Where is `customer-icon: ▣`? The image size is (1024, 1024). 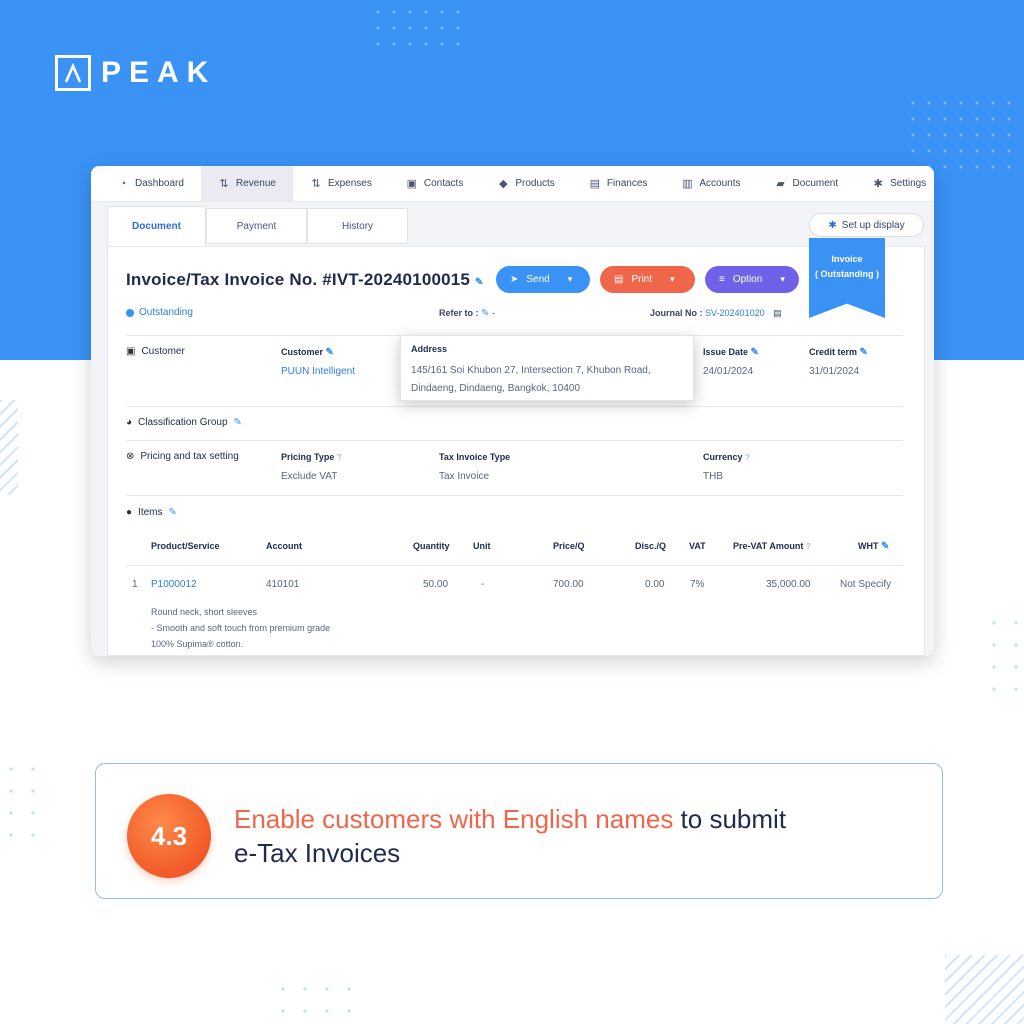
customer-icon: ▣ is located at coordinates (131, 351).